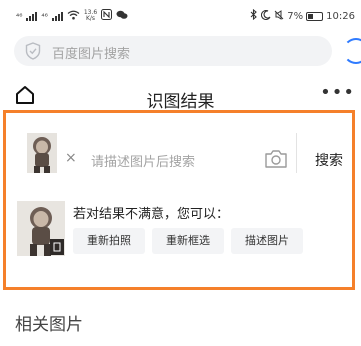  Describe the element at coordinates (109, 241) in the screenshot. I see `retake-photo-button: 重新拍照` at that location.